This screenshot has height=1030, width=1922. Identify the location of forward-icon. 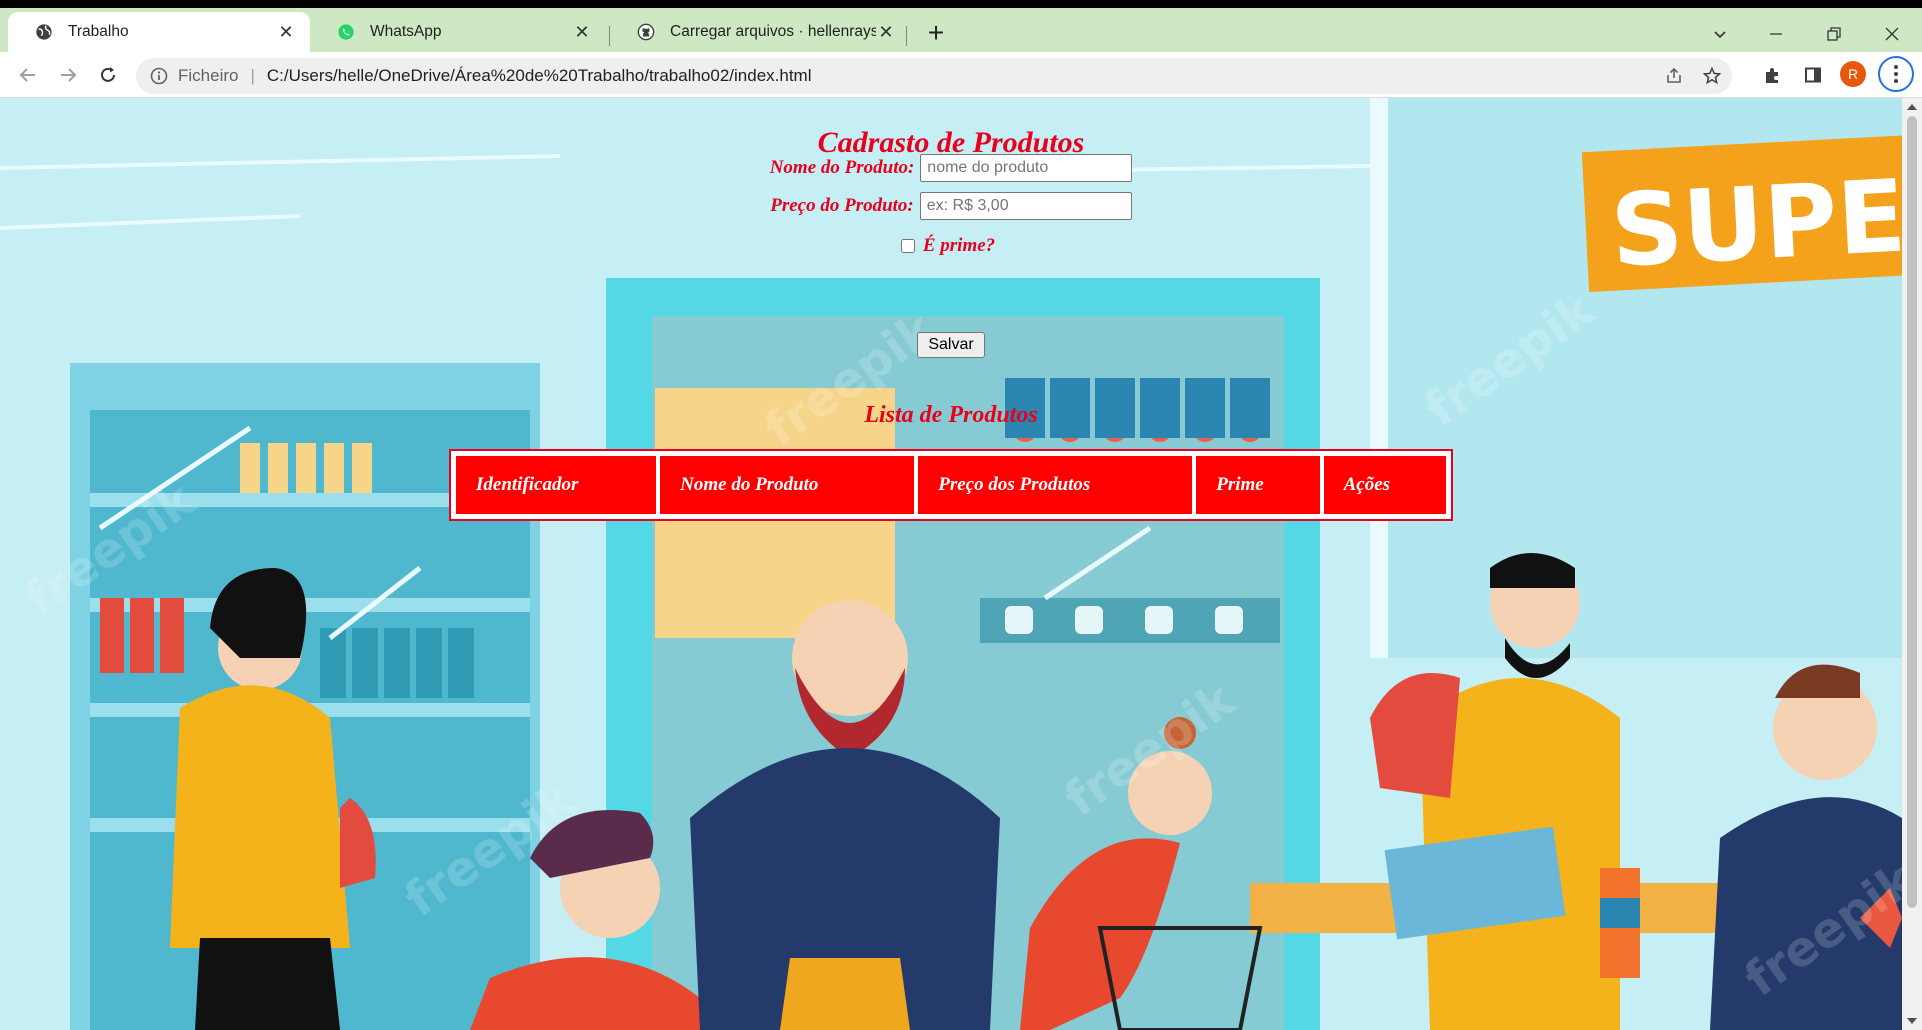
(68, 75).